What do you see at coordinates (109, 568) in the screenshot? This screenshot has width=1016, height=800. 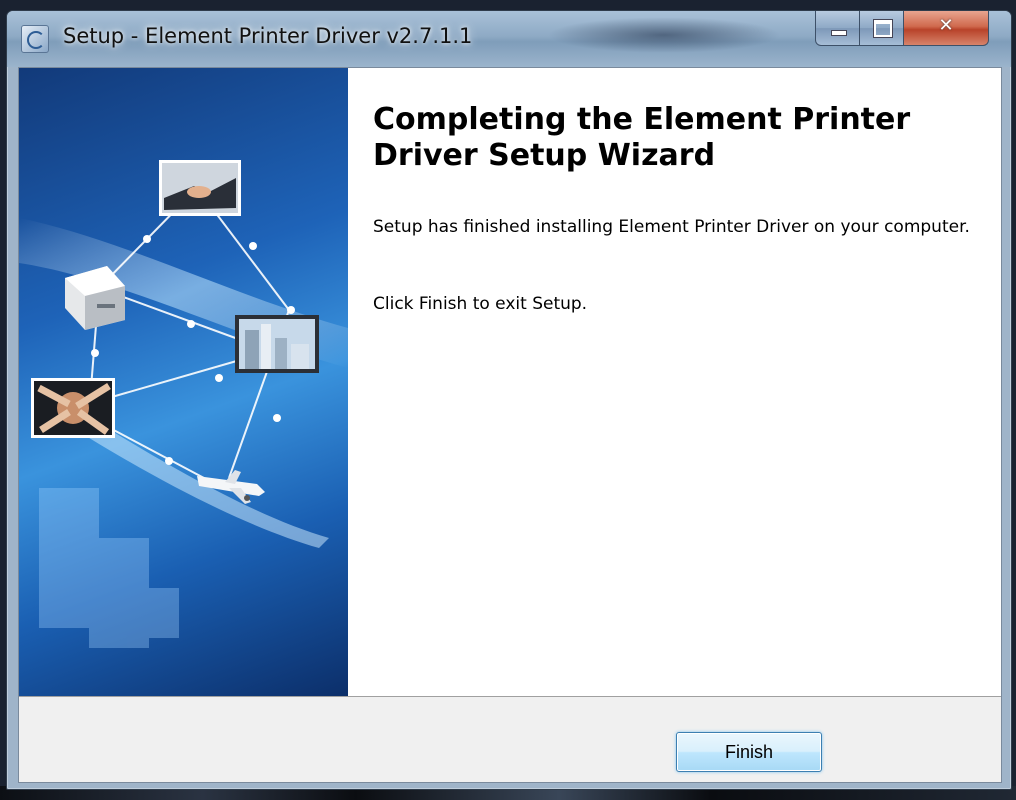 I see `world-map-dots` at bounding box center [109, 568].